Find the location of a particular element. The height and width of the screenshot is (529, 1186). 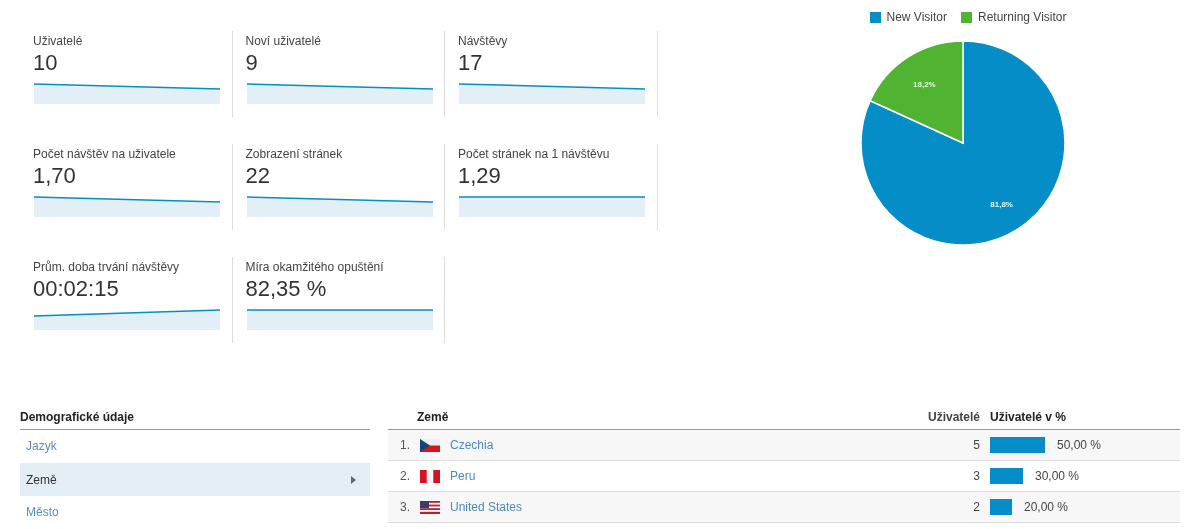

pie-value-label: 18,2% is located at coordinates (924, 84).